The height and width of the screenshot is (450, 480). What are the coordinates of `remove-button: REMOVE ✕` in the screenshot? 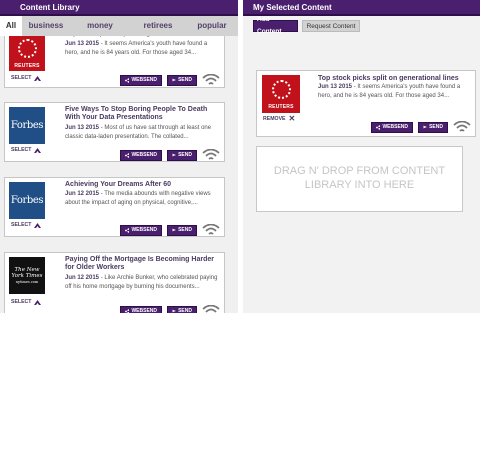 It's located at (279, 118).